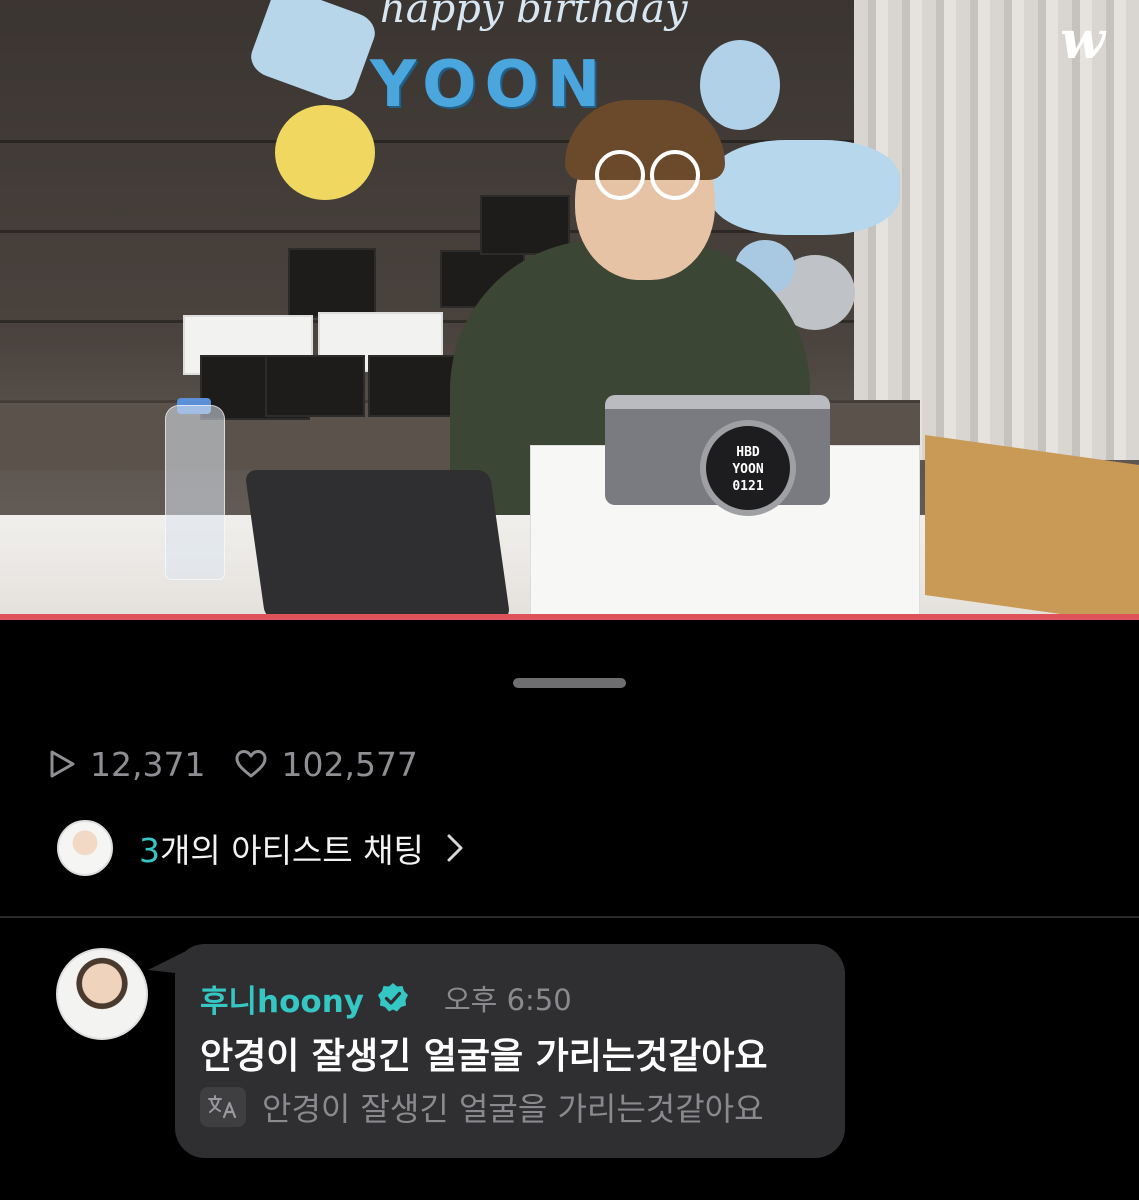 This screenshot has width=1139, height=1200. I want to click on birthday-banner-script: happy birthday, so click(534, 16).